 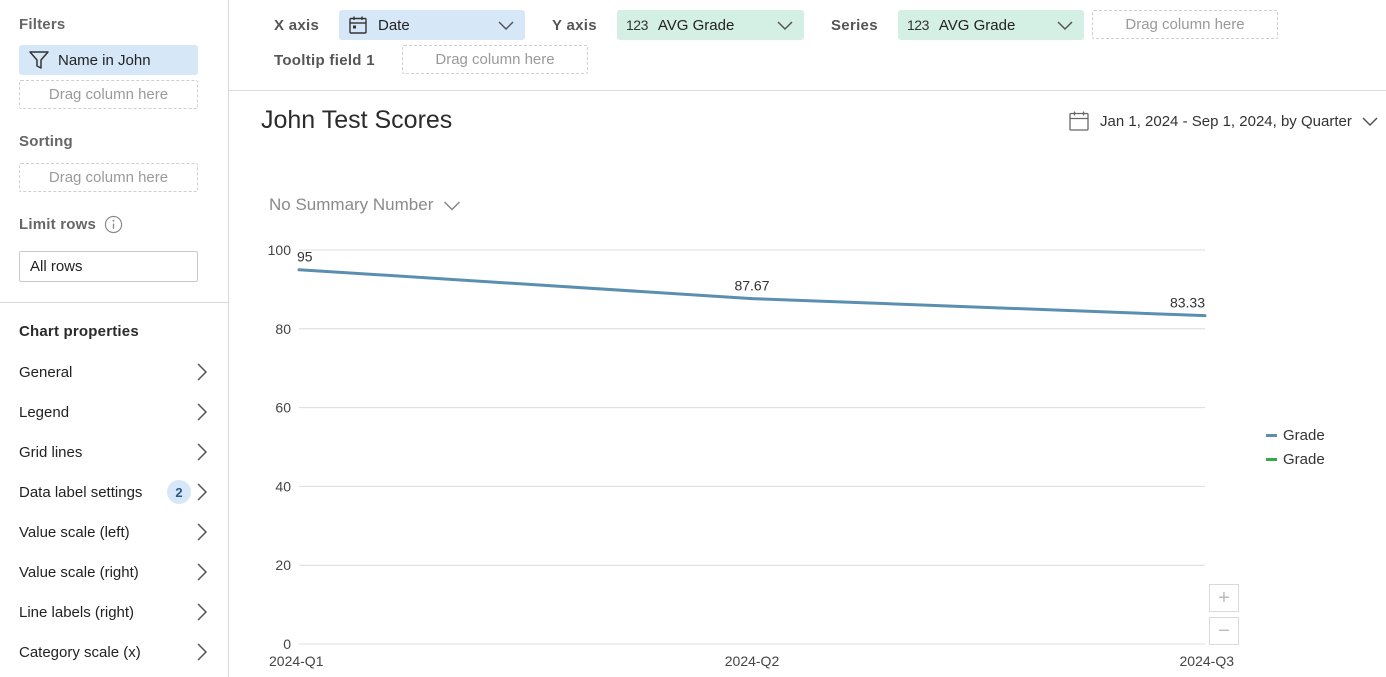 What do you see at coordinates (80, 652) in the screenshot?
I see `chart-property-label: Category scale (x)` at bounding box center [80, 652].